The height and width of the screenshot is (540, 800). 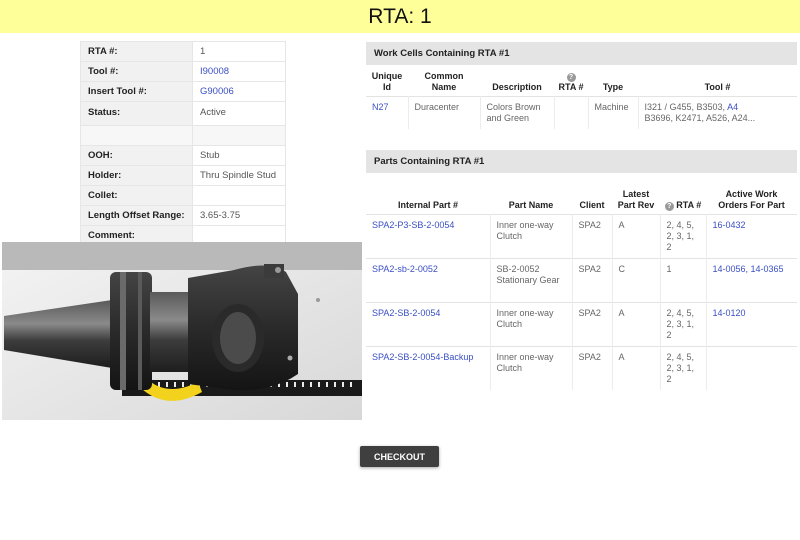 What do you see at coordinates (136, 215) in the screenshot?
I see `detail-label: Length Offset Range:` at bounding box center [136, 215].